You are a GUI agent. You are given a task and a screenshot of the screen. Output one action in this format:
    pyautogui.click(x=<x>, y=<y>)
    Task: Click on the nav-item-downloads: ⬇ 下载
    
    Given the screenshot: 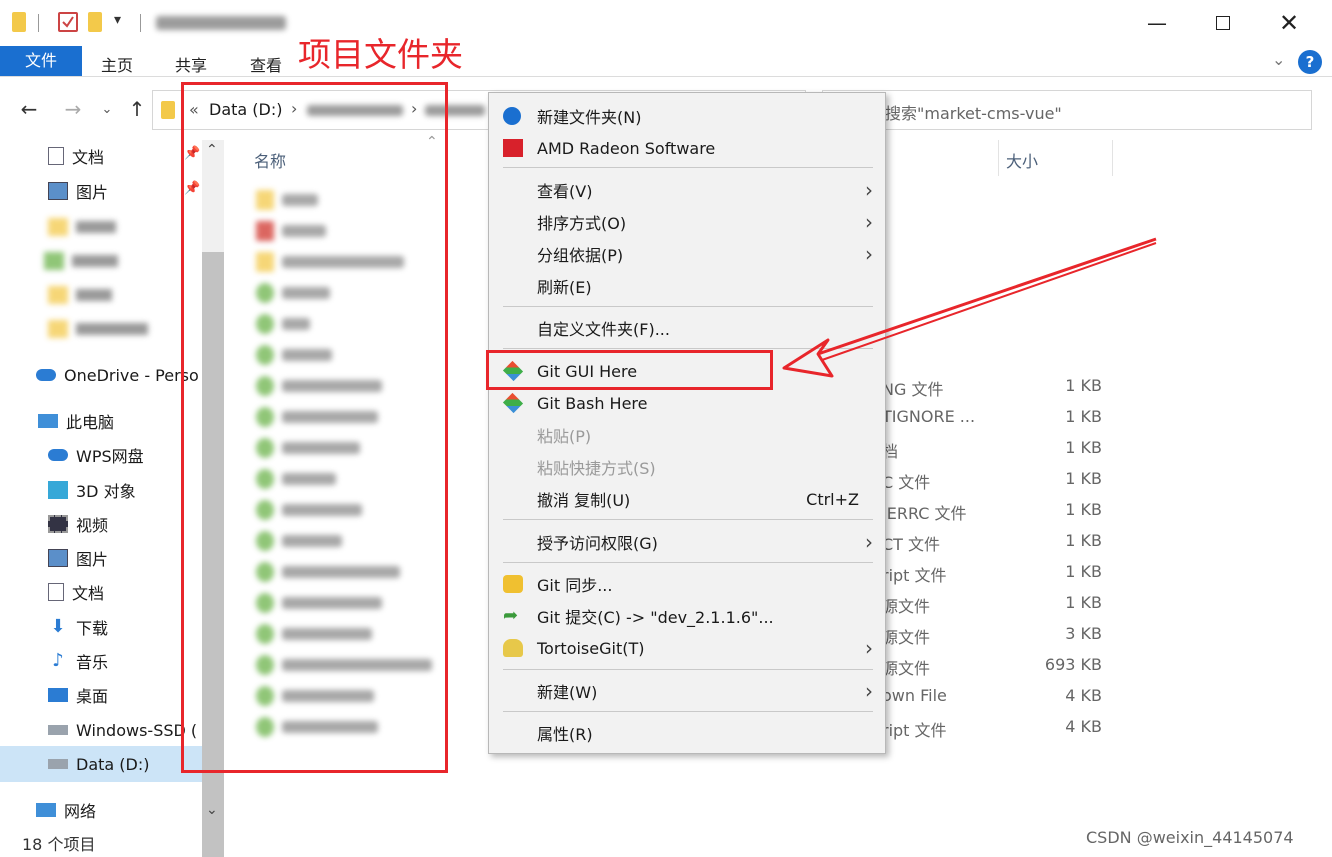 What is the action you would take?
    pyautogui.click(x=78, y=627)
    